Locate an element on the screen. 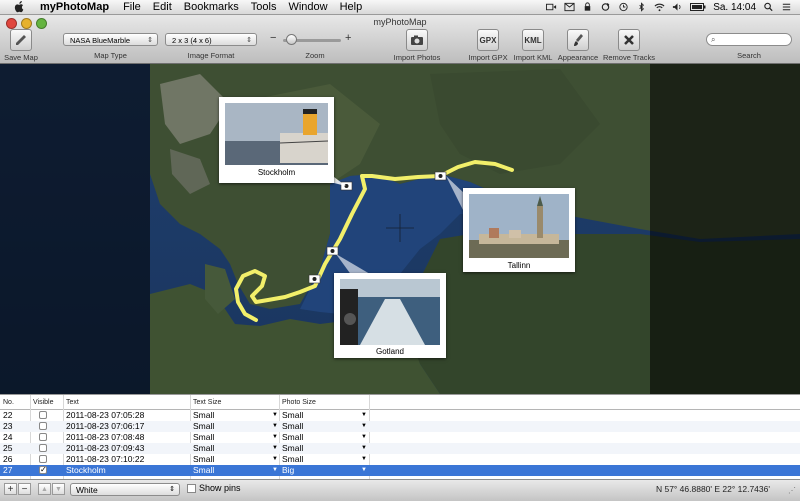 The image size is (800, 501). row-text: 2011-08-23 07:06:17 is located at coordinates (105, 426).